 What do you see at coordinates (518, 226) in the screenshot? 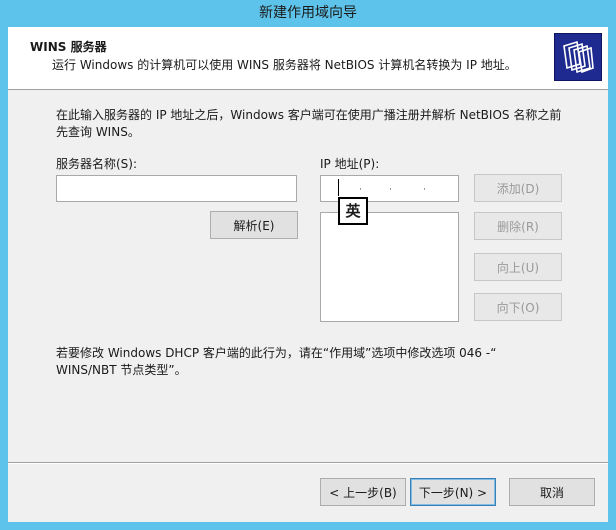
I see `remove-button: 删除(R)` at bounding box center [518, 226].